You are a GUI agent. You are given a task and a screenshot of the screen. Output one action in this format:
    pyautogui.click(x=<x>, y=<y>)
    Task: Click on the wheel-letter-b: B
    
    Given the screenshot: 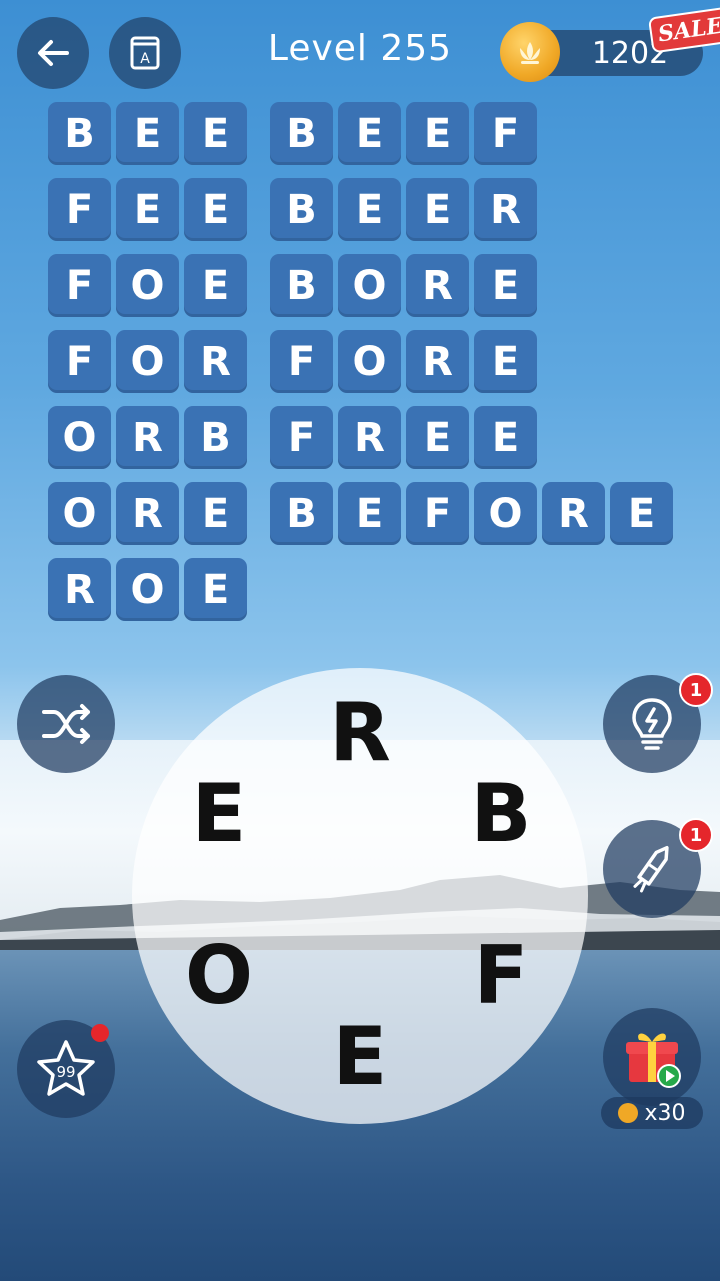 What is the action you would take?
    pyautogui.click(x=501, y=814)
    